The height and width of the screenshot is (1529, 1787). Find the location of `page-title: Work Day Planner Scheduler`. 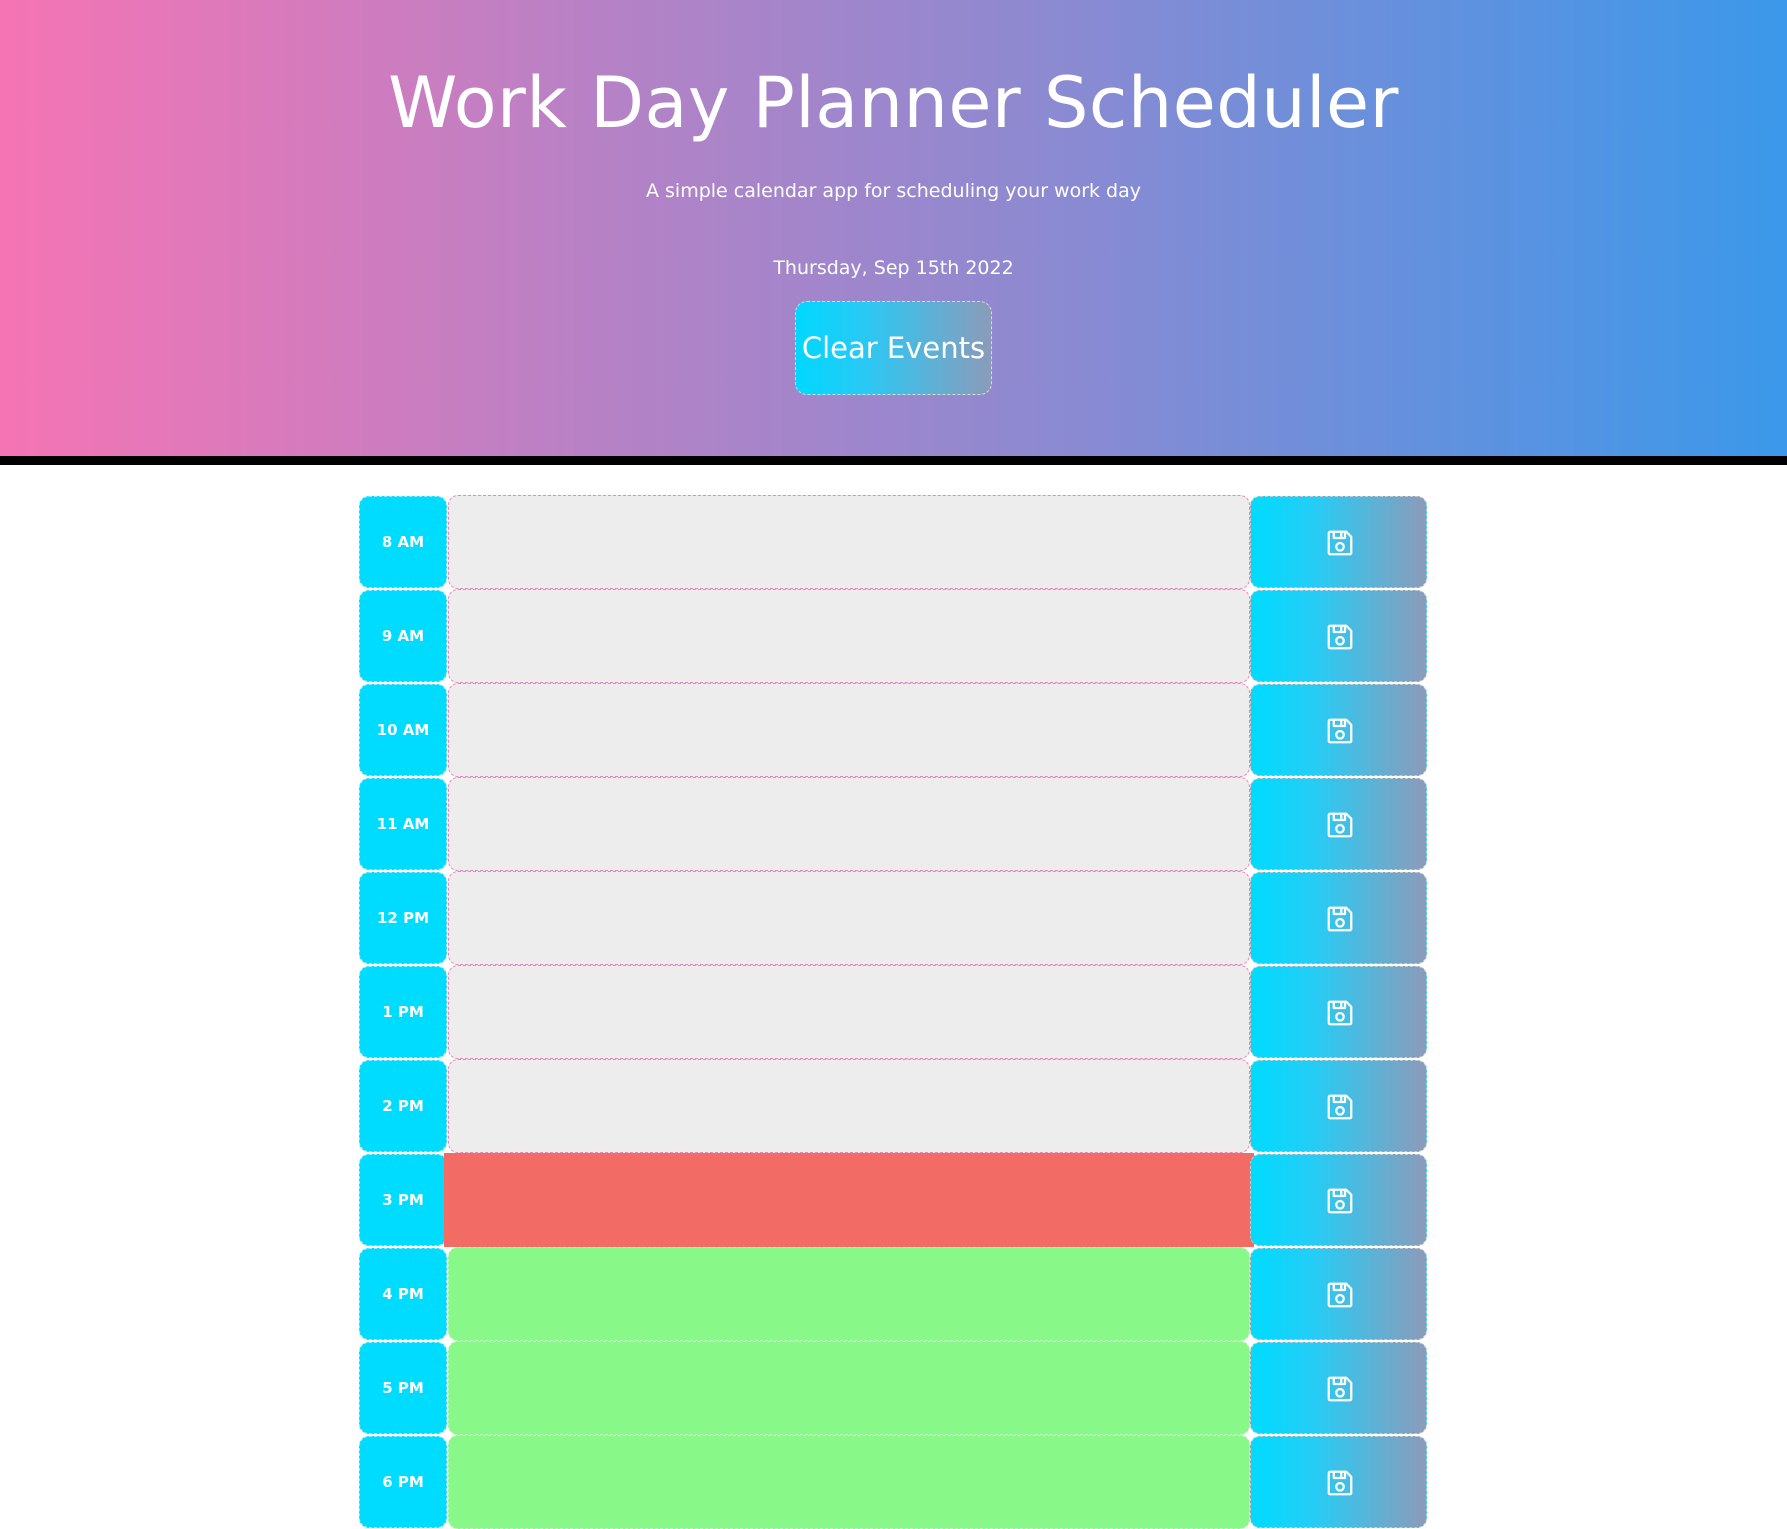

page-title: Work Day Planner Scheduler is located at coordinates (893, 103).